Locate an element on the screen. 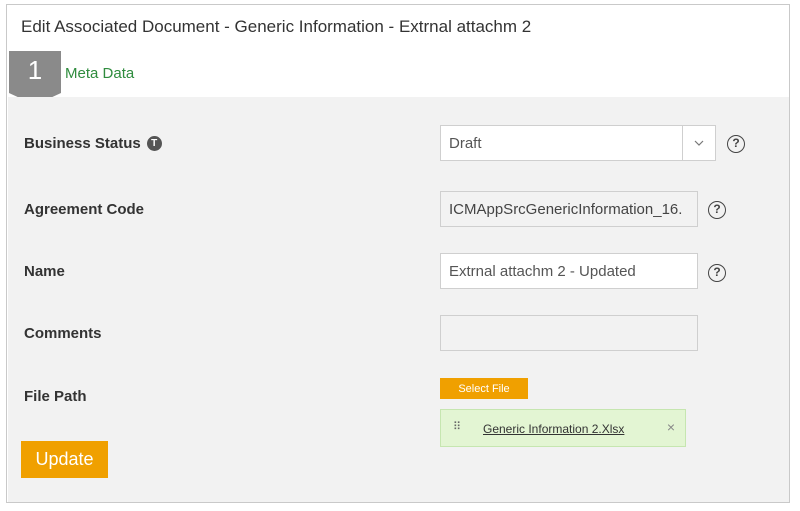  attached-file-link: Generic Information 2.Xlsx is located at coordinates (553, 429).